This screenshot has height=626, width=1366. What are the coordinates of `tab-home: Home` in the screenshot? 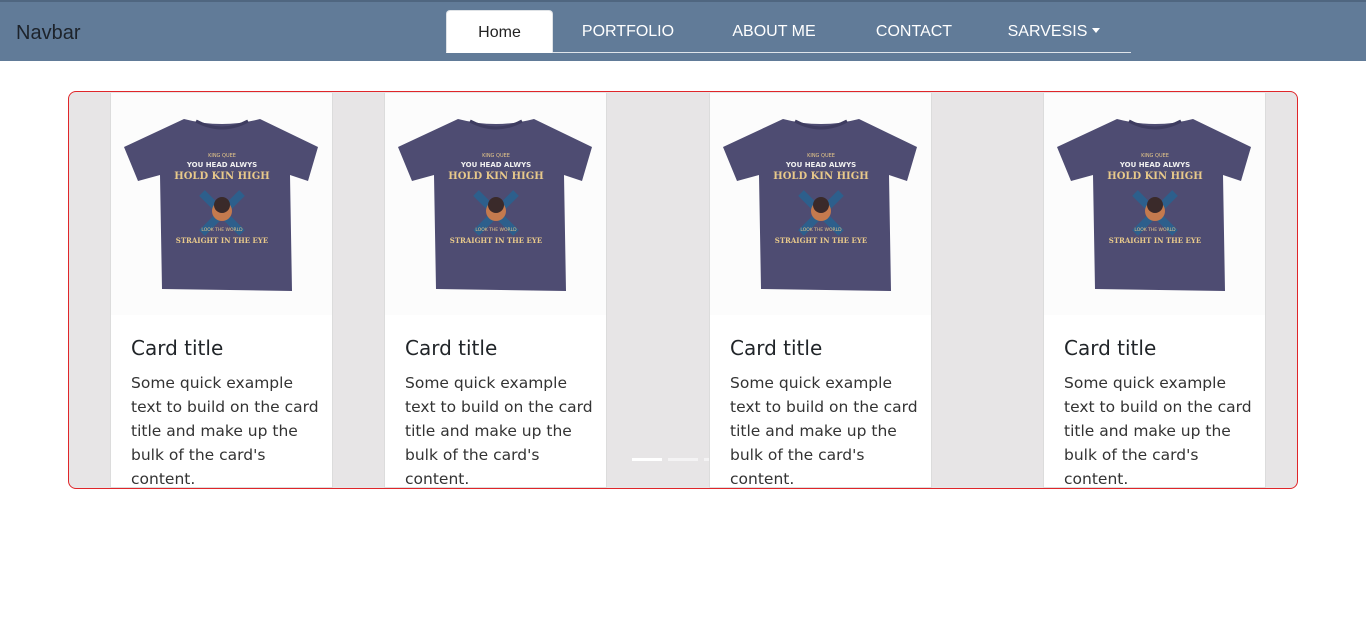 It's located at (499, 31).